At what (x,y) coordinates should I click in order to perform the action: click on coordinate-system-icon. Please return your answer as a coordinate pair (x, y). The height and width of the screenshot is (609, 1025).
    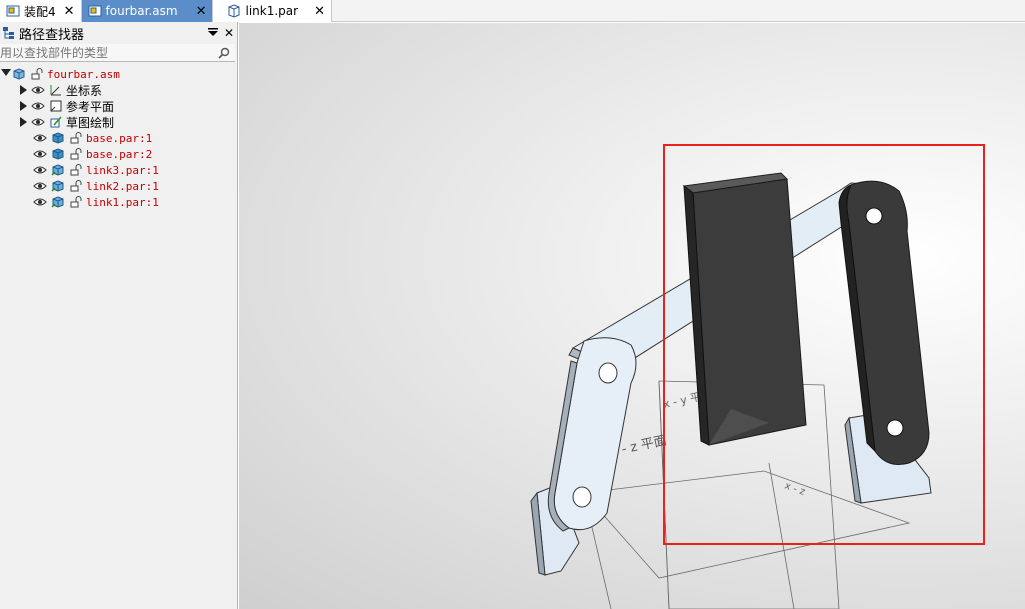
    Looking at the image, I should click on (56, 90).